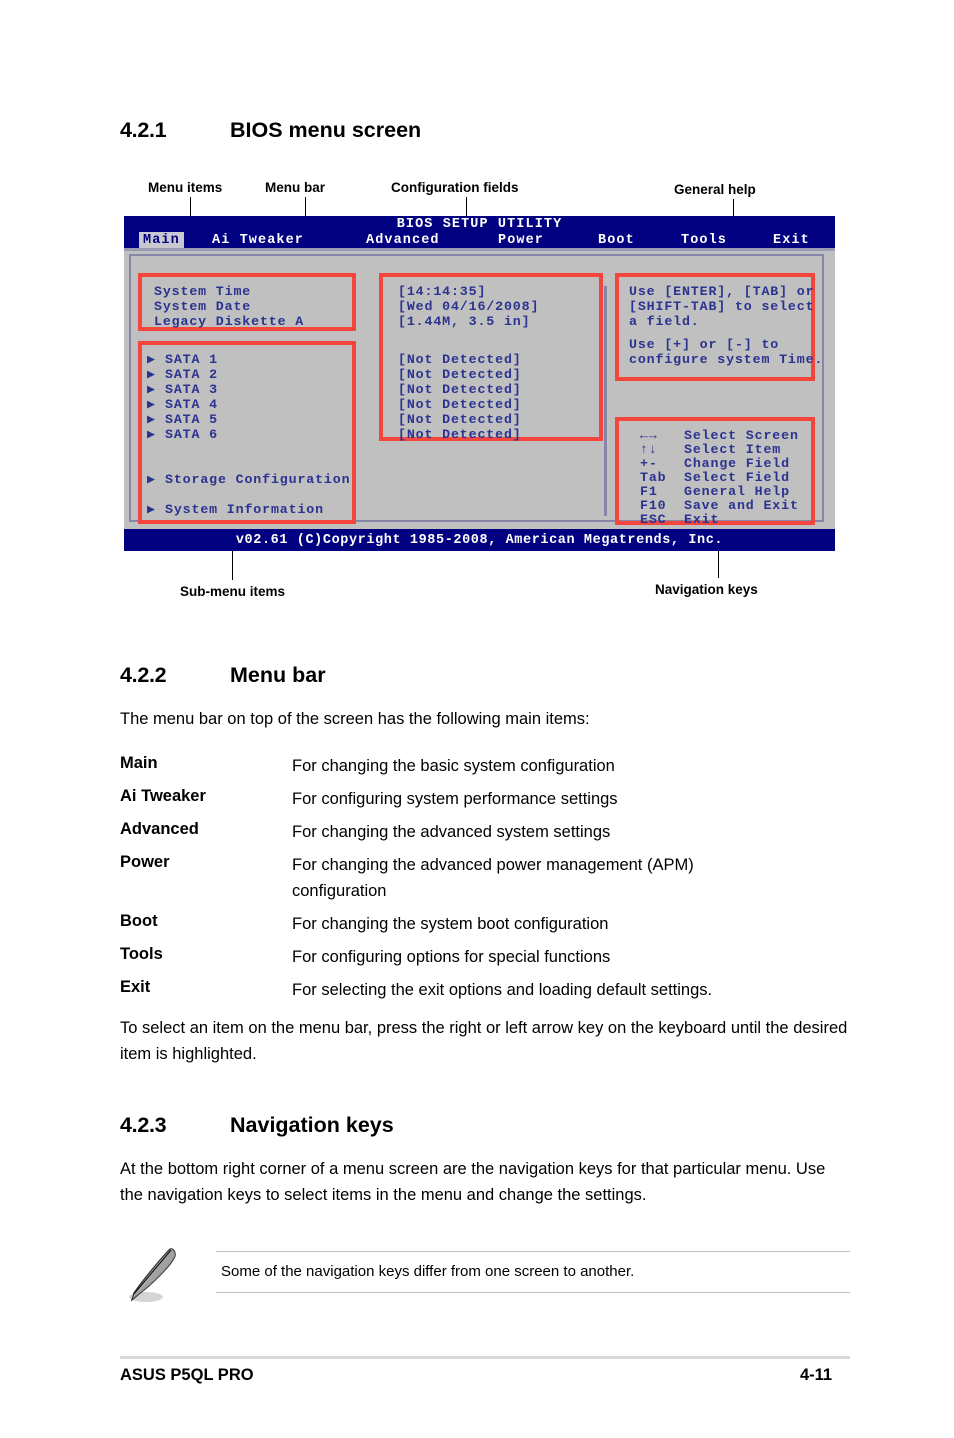 Image resolution: width=954 pixels, height=1438 pixels. Describe the element at coordinates (468, 307) in the screenshot. I see `bios-value-system-date: [Wed 04/16/2008]` at that location.